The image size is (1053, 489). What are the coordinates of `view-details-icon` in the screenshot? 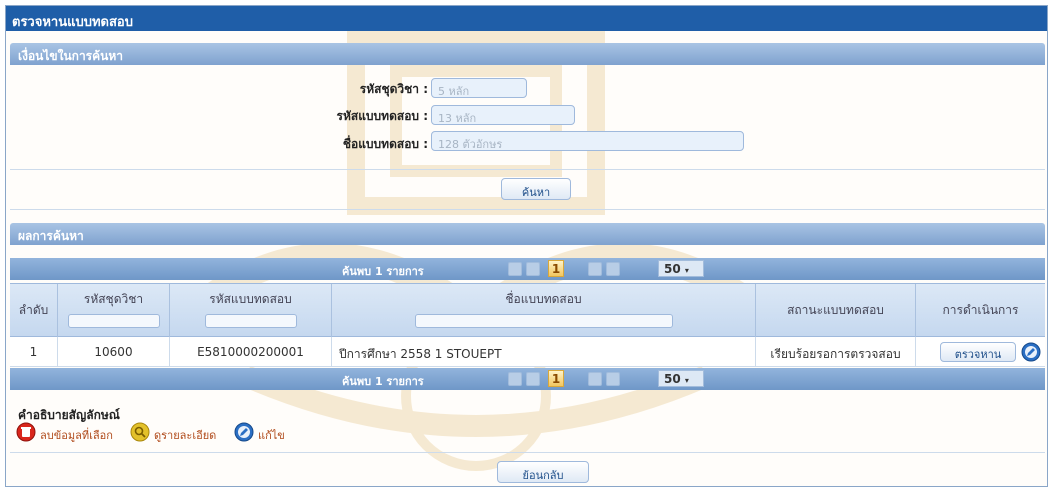 It's located at (140, 432).